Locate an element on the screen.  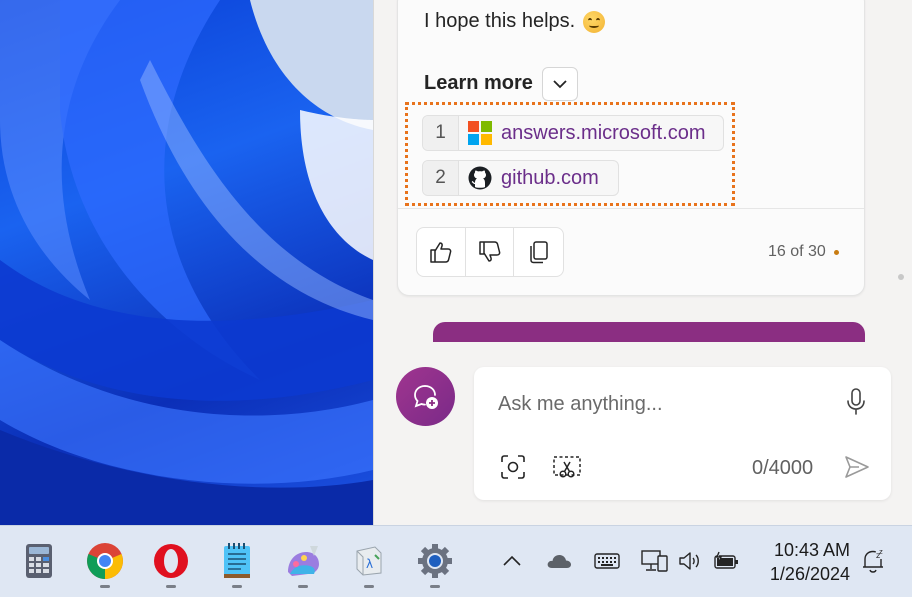
new-topic-button is located at coordinates (425, 396).